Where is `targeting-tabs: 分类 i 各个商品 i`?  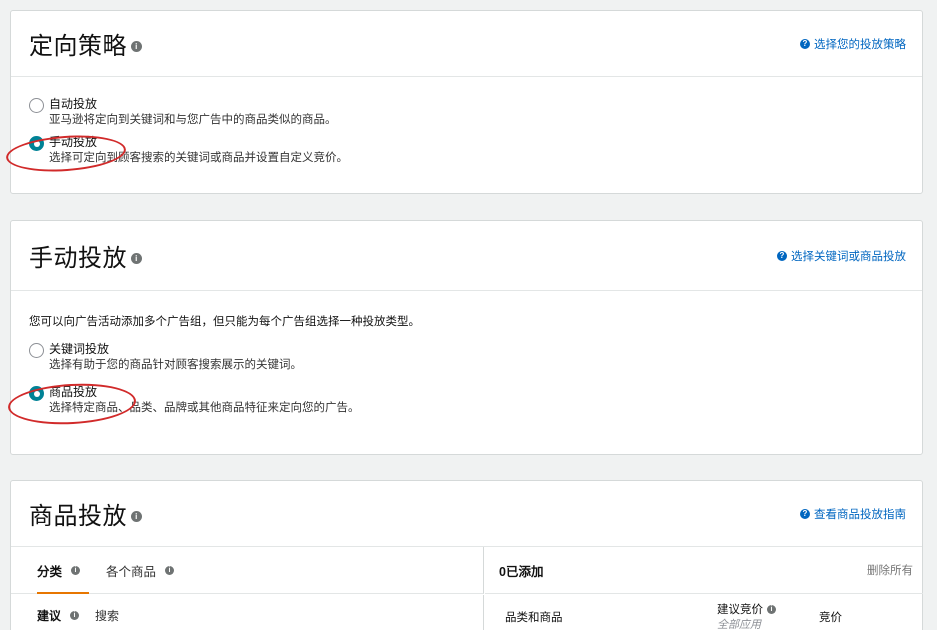
targeting-tabs: 分类 i 各个商品 i is located at coordinates (247, 570).